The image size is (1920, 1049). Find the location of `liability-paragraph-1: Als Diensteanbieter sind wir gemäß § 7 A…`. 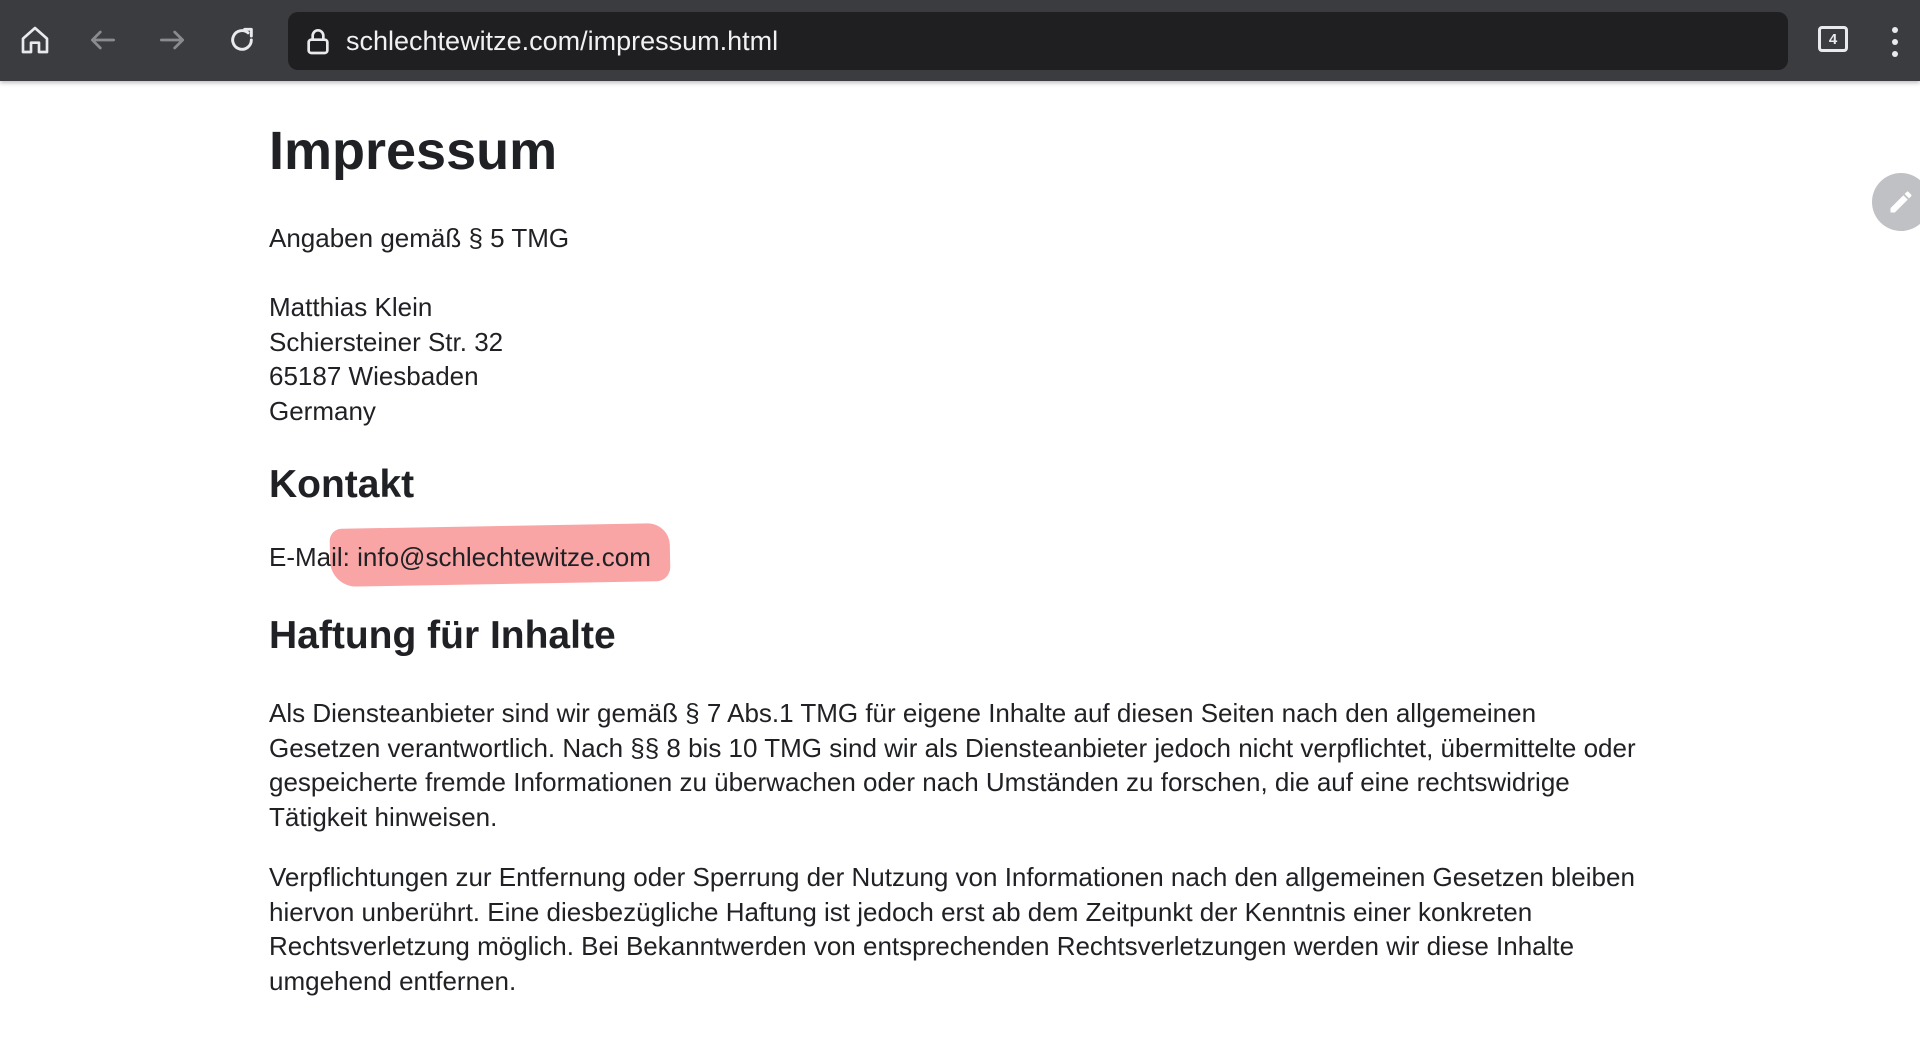

liability-paragraph-1: Als Diensteanbieter sind wir gemäß § 7 A… is located at coordinates (952, 765).